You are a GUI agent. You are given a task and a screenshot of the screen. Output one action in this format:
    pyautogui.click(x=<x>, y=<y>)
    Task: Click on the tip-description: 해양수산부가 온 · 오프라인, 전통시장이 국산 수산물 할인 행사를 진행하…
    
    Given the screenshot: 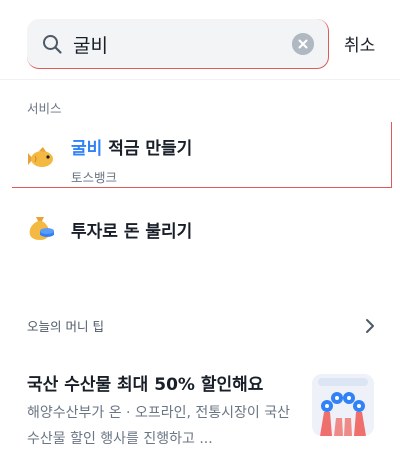 What is the action you would take?
    pyautogui.click(x=158, y=426)
    